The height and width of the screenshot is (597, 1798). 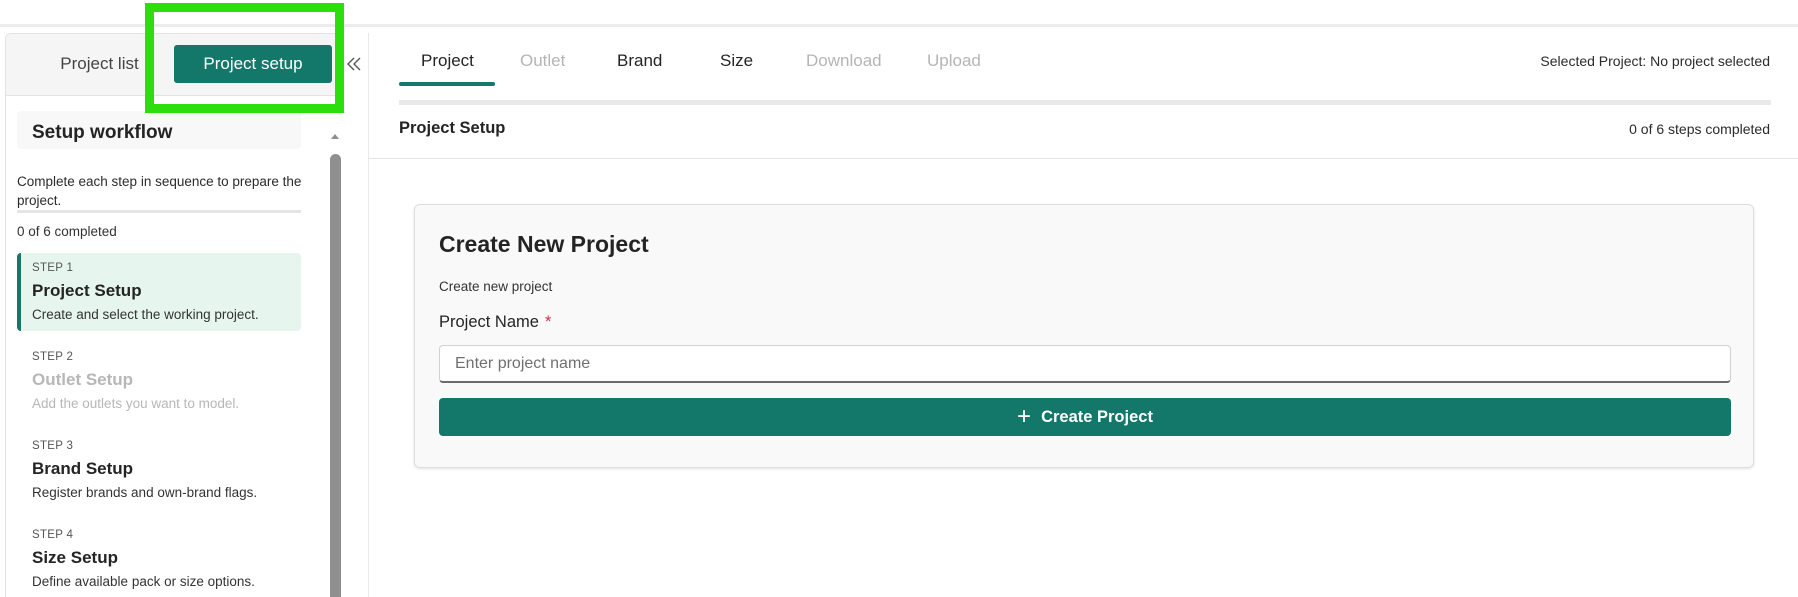 I want to click on step-description: Define available pack or size options., so click(x=143, y=581).